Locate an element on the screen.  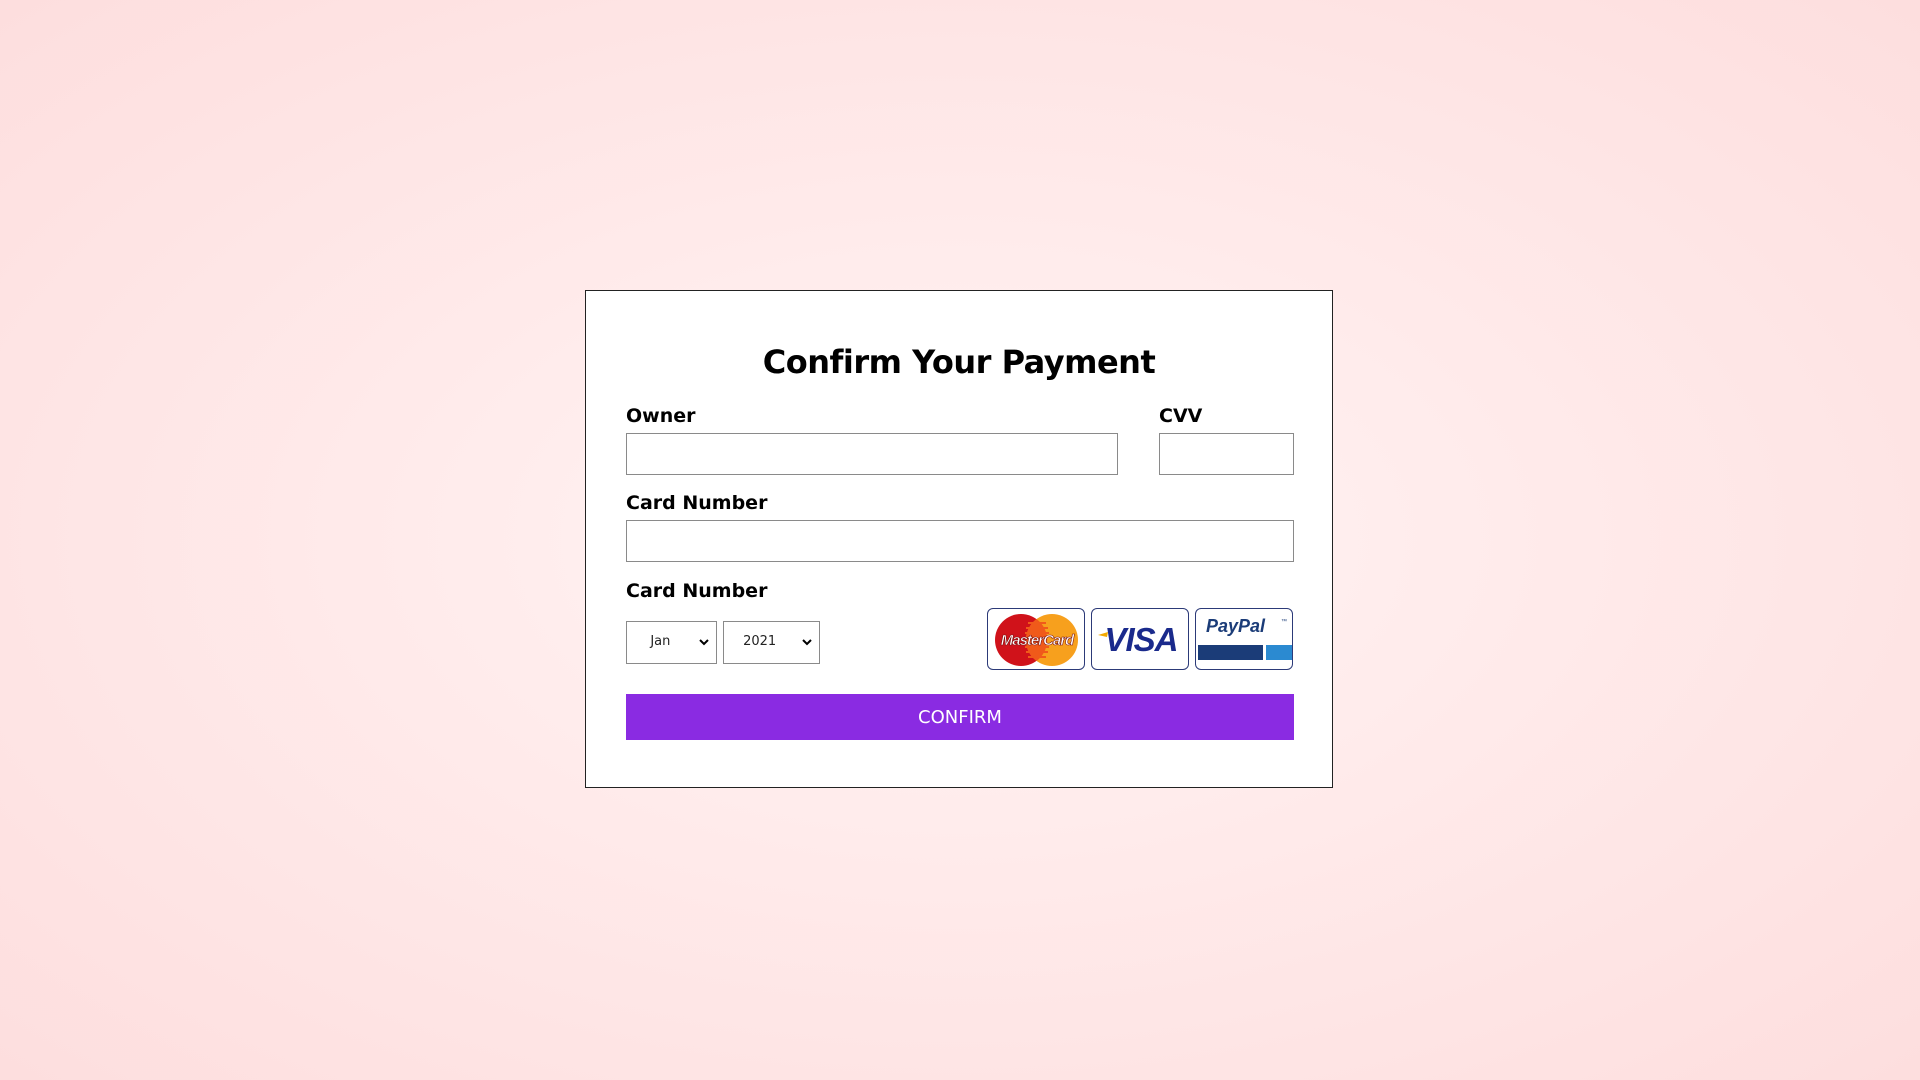
visa-icon: VISA is located at coordinates (1138, 639).